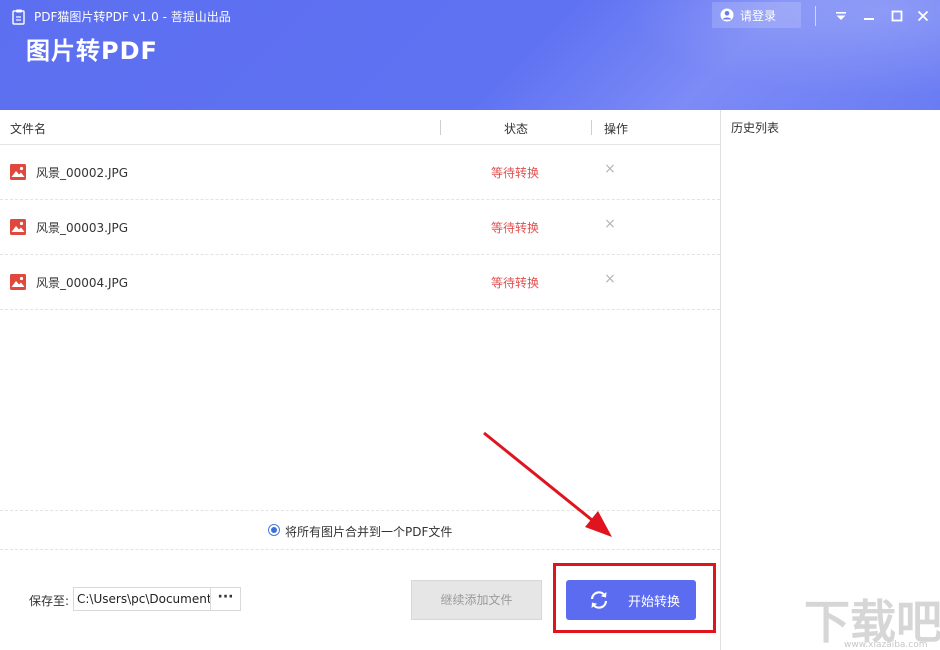 The height and width of the screenshot is (650, 940). Describe the element at coordinates (360, 282) in the screenshot. I see `table-row: 风景_00004.JPG 等待转换 ×` at that location.